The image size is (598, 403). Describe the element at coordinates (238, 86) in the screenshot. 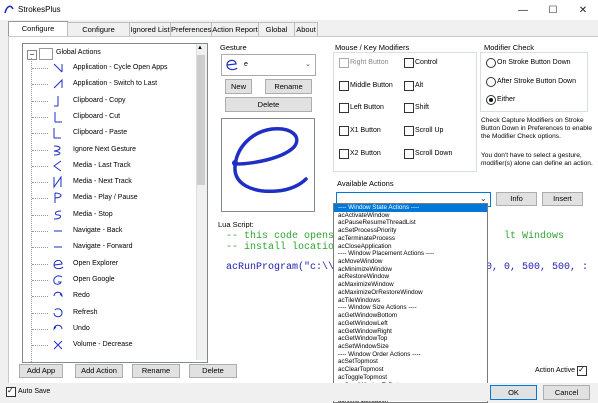

I see `gesture-new-button: New` at that location.